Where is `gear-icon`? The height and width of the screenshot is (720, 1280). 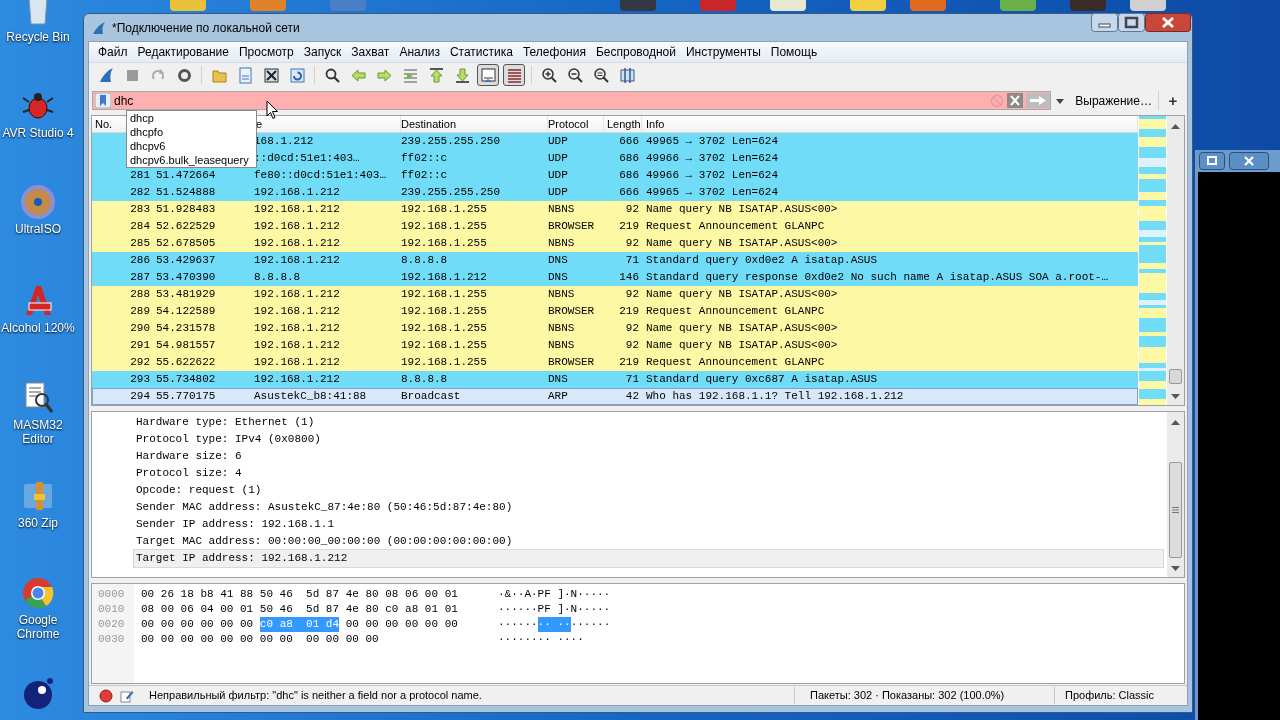 gear-icon is located at coordinates (184, 75).